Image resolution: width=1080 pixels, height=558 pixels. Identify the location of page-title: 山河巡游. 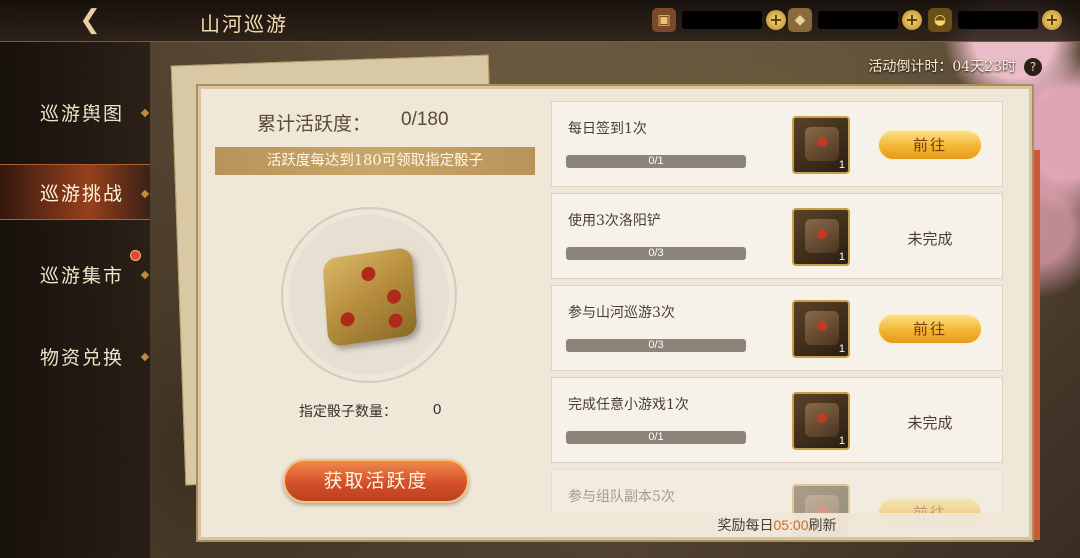
(244, 24).